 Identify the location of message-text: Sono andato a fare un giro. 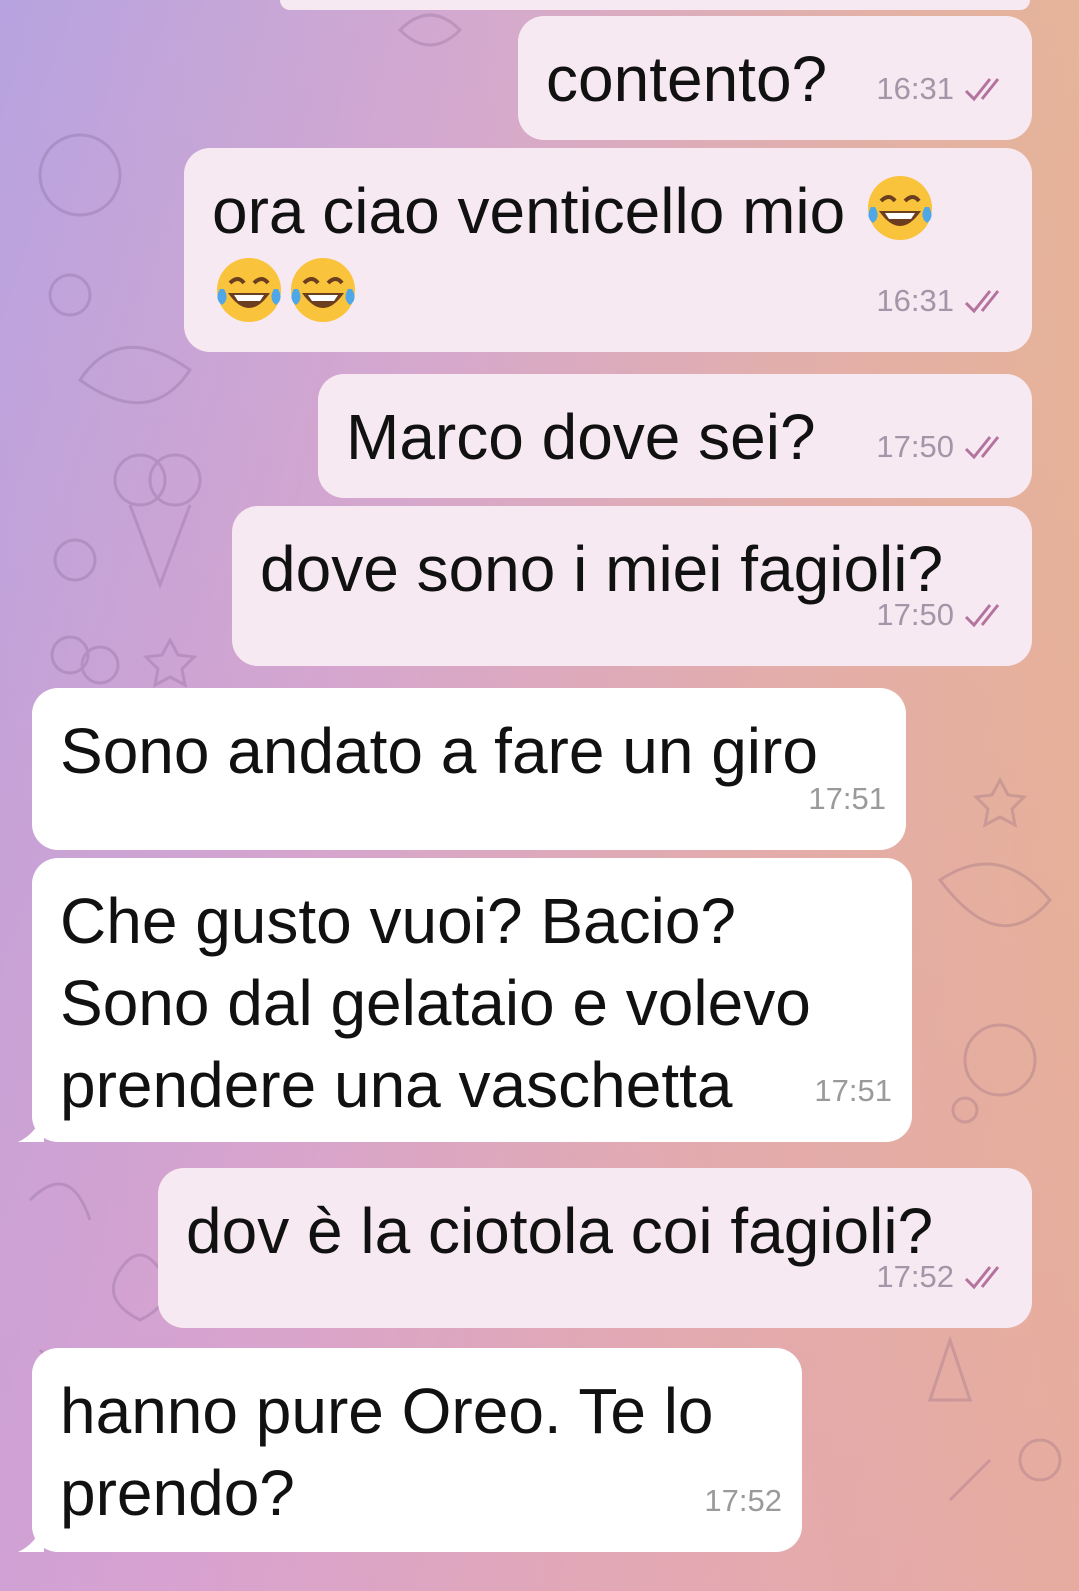
(439, 751).